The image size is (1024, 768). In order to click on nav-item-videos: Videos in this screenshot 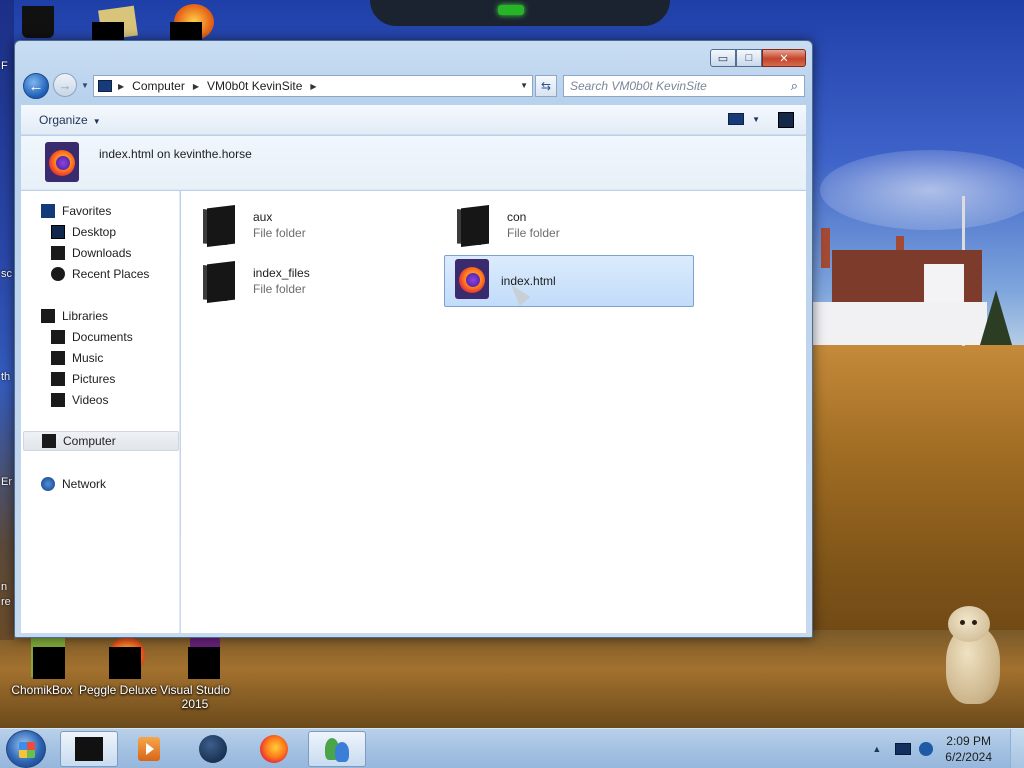, I will do `click(79, 400)`.